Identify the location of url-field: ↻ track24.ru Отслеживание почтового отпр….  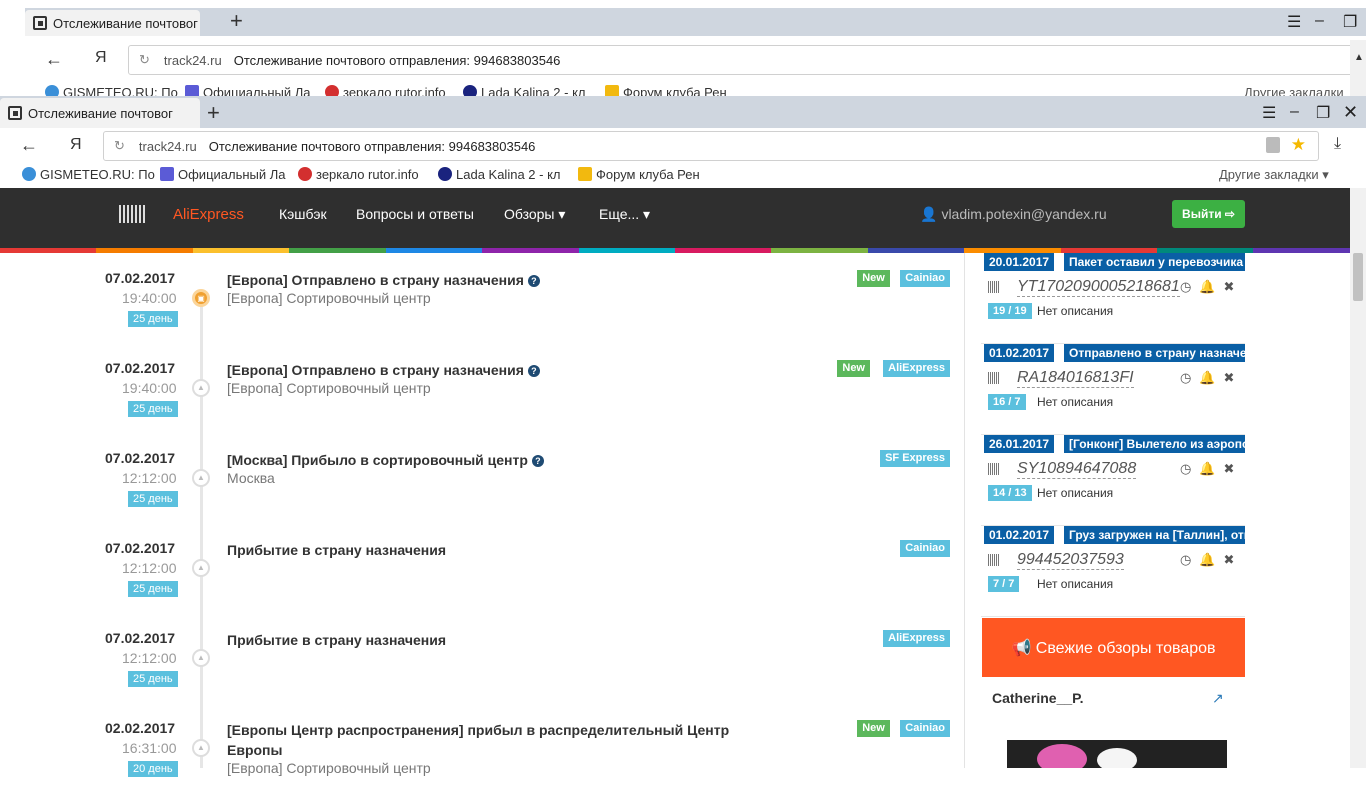
(711, 146).